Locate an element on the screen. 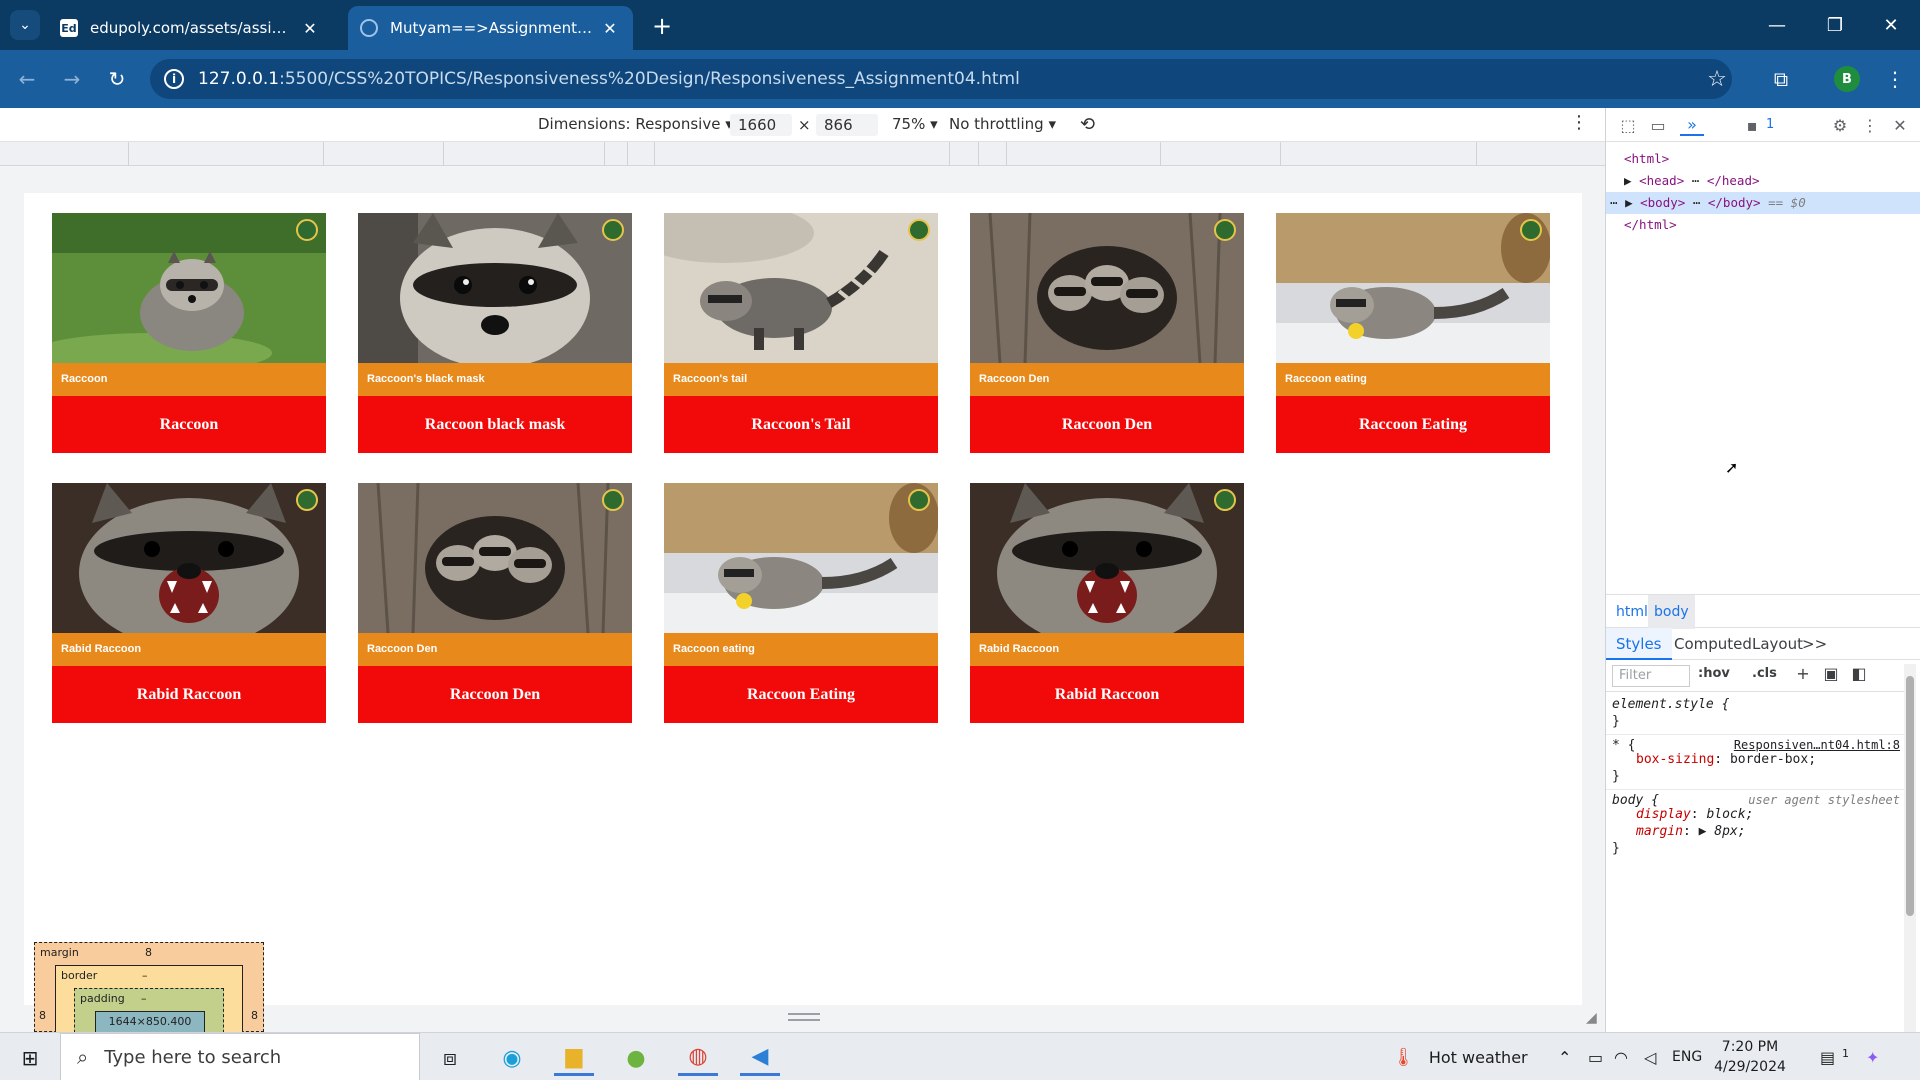 Image resolution: width=1920 pixels, height=1080 pixels. site-info-icon: i is located at coordinates (174, 79).